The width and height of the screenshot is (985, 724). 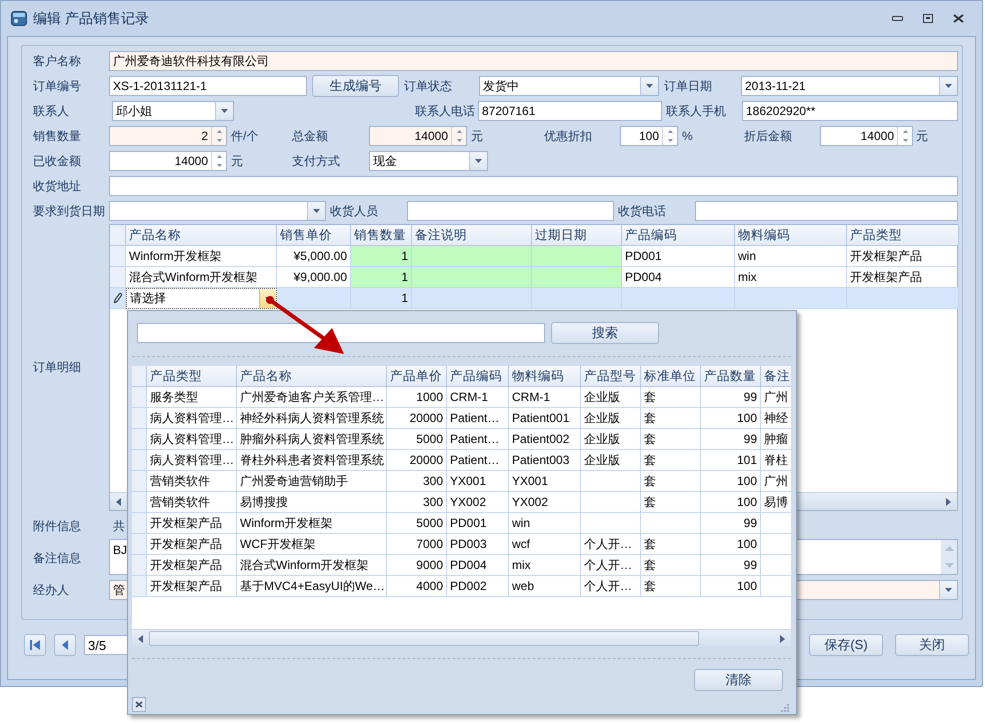 What do you see at coordinates (849, 86) in the screenshot?
I see `combo-box: 2013-11-21` at bounding box center [849, 86].